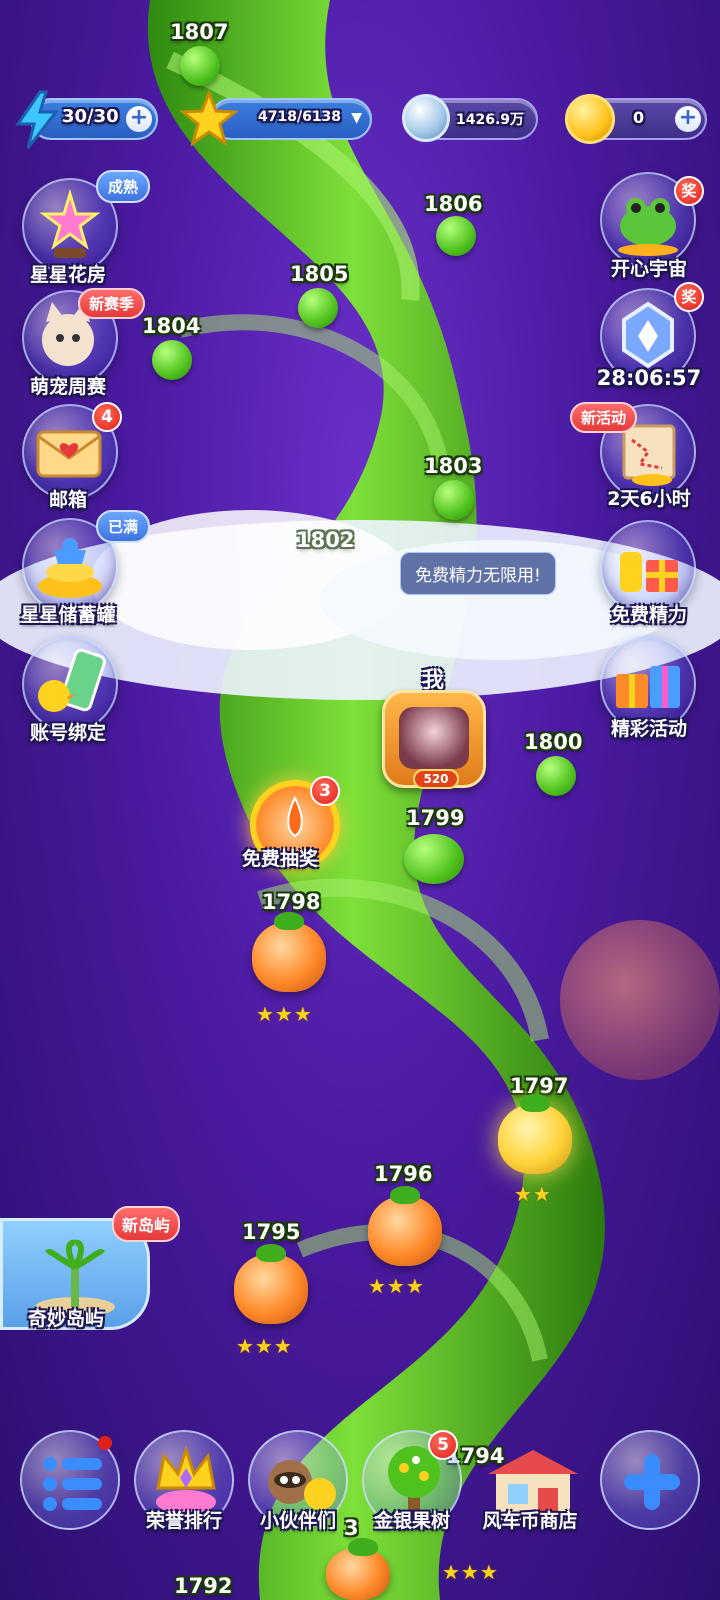 The image size is (720, 1600). Describe the element at coordinates (639, 117) in the screenshot. I see `tokens-value: 0` at that location.